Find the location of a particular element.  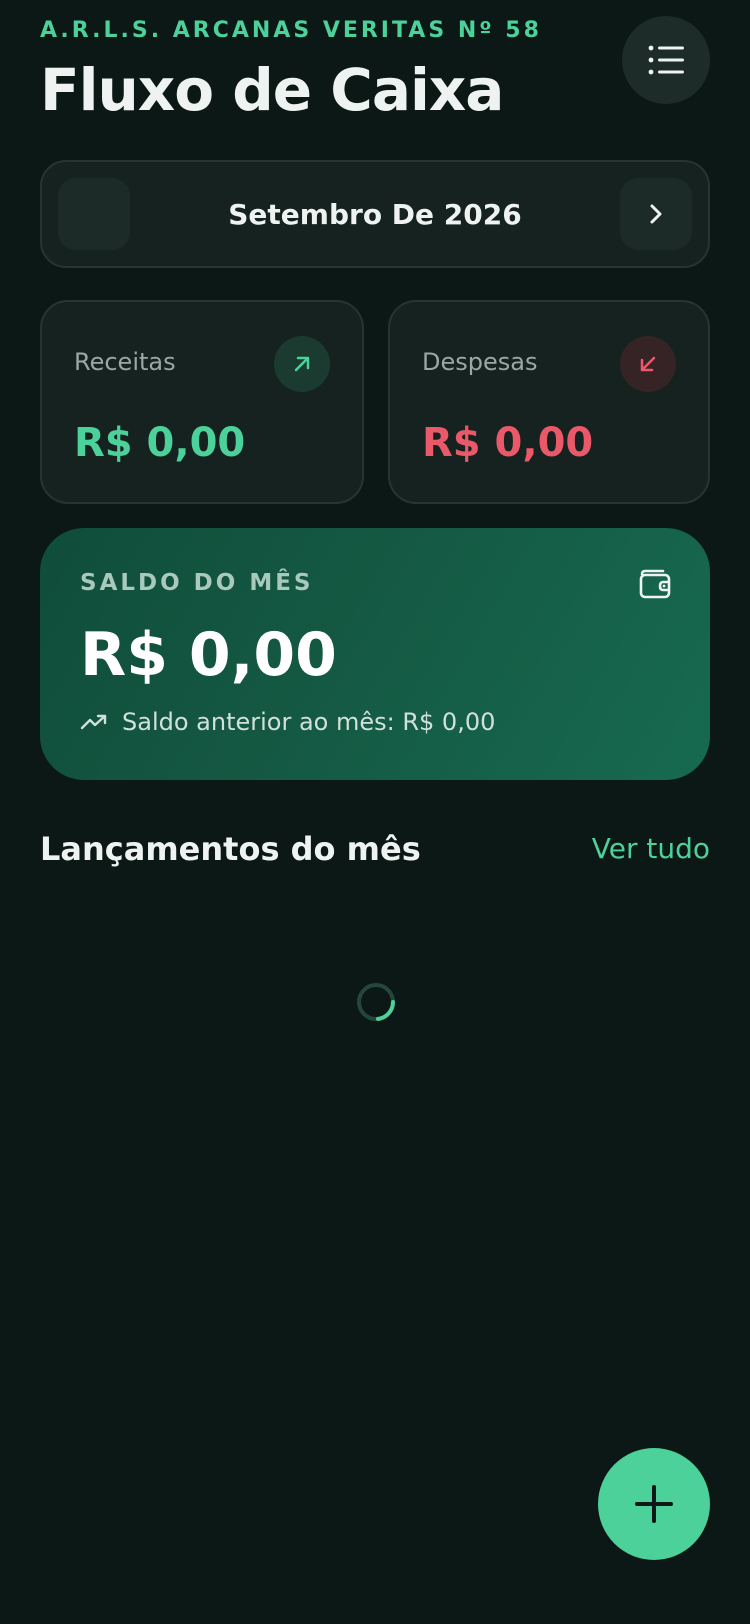

add-entry-button is located at coordinates (654, 1504).